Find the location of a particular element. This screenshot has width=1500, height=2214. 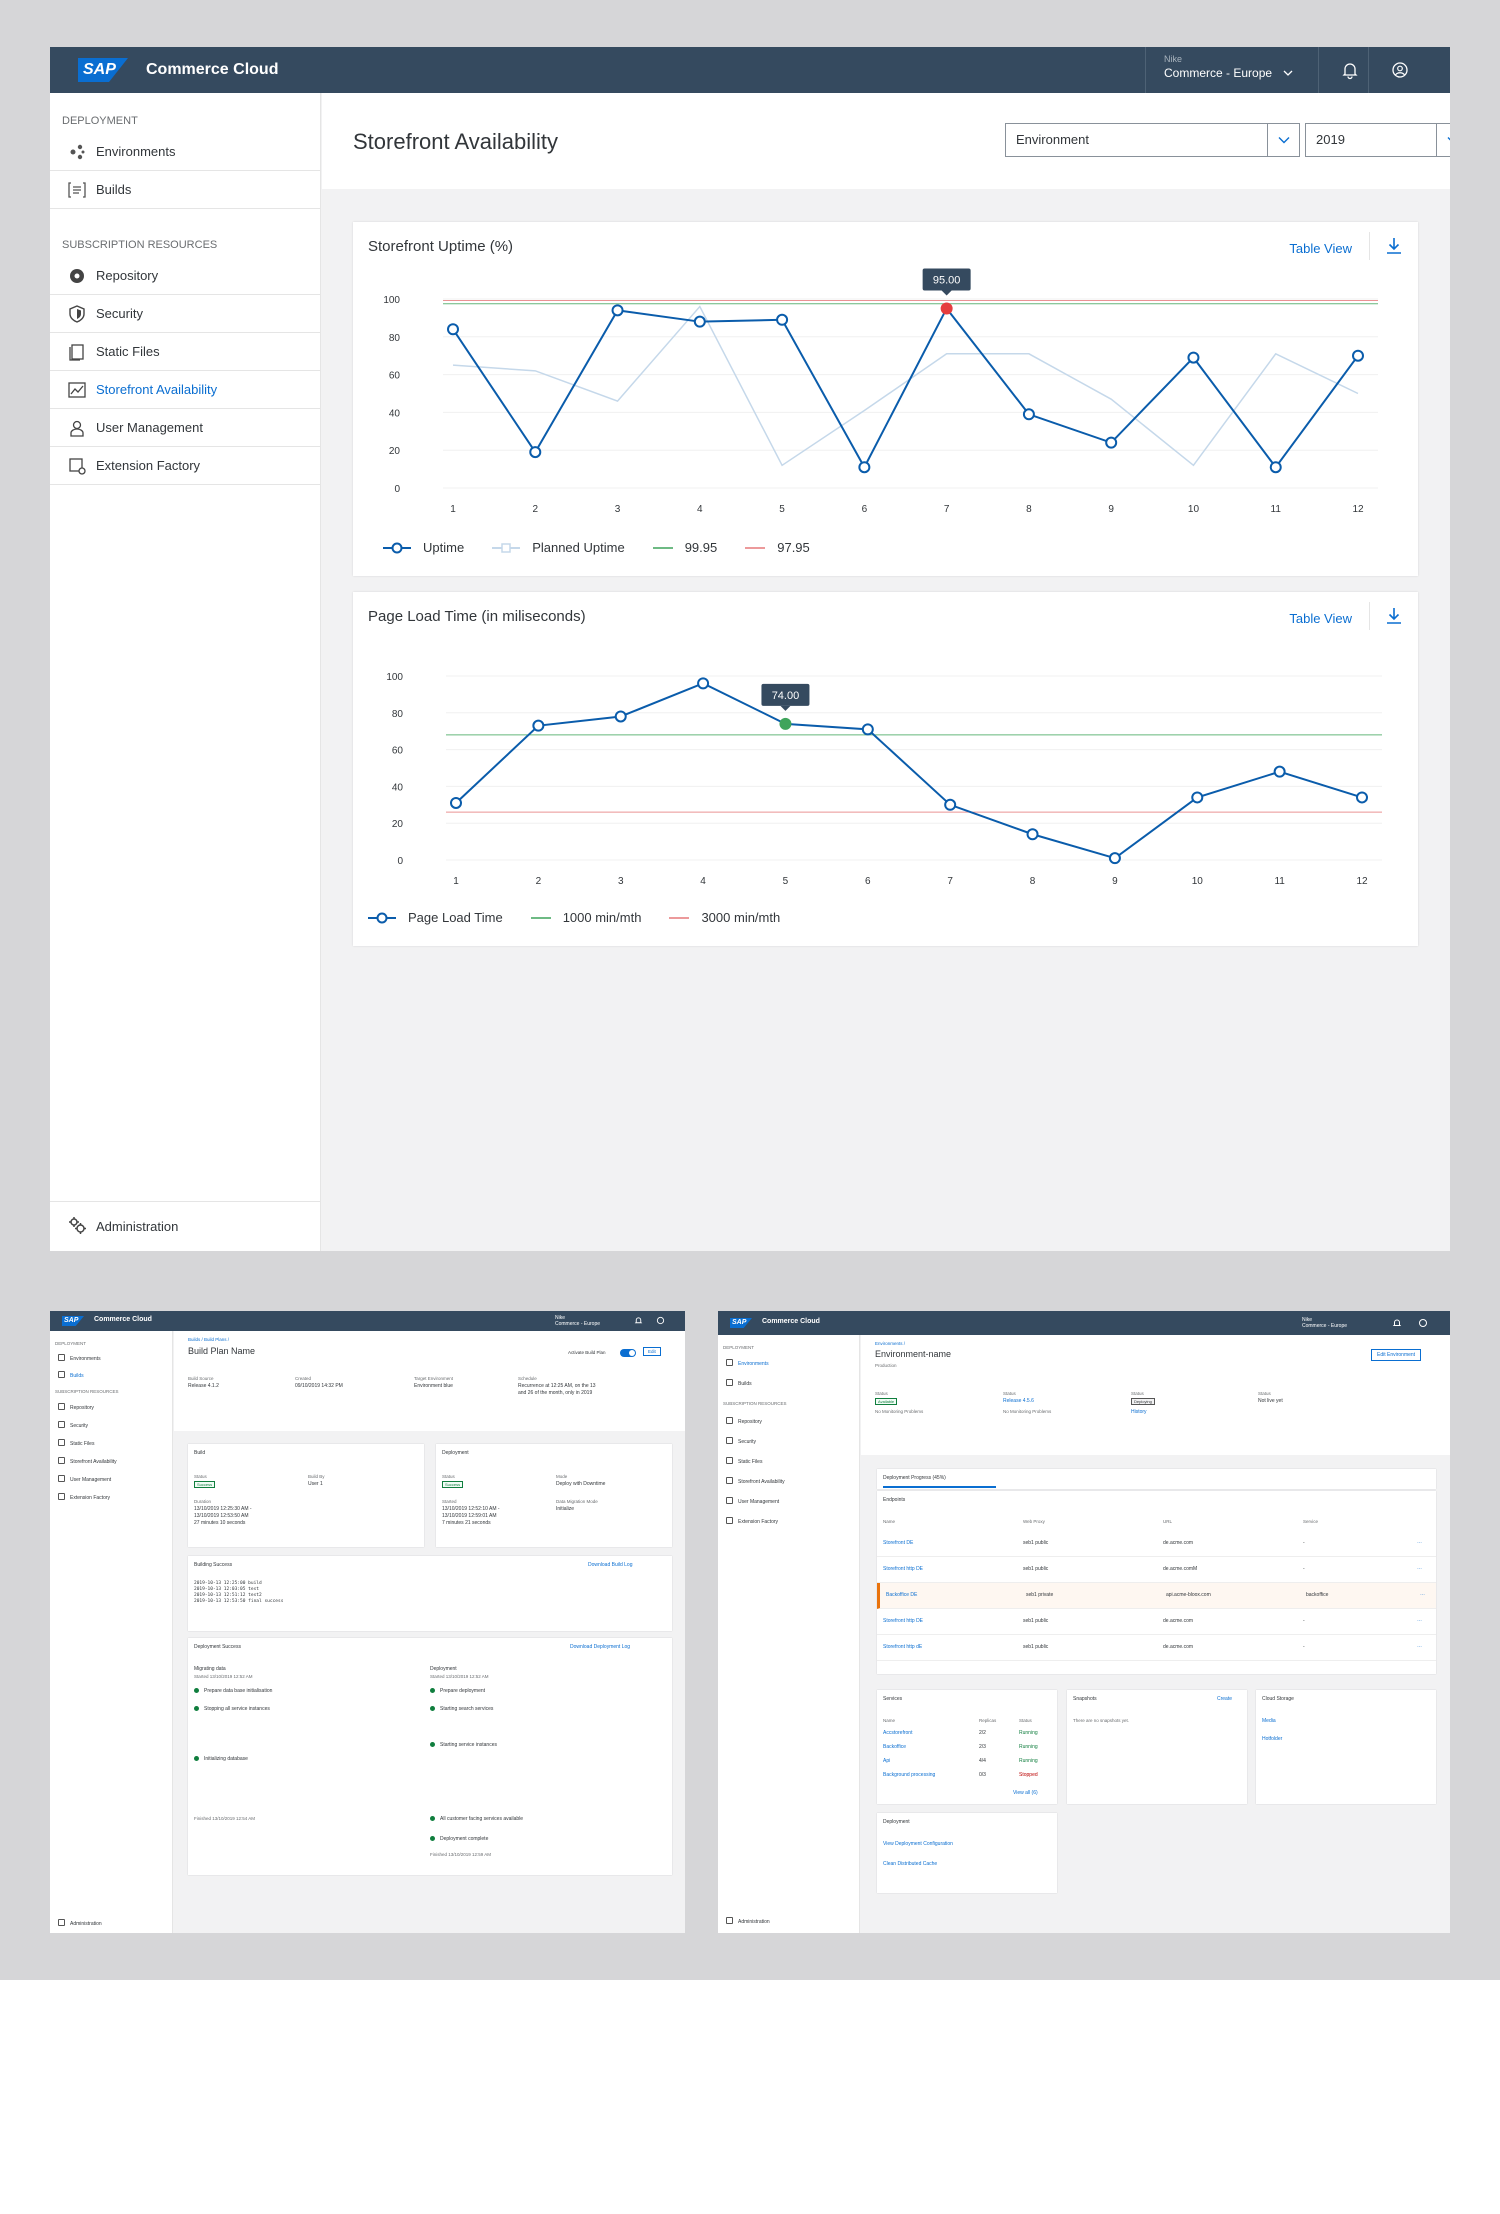

breadcrumb: Builds / Build Plans / is located at coordinates (208, 1339).